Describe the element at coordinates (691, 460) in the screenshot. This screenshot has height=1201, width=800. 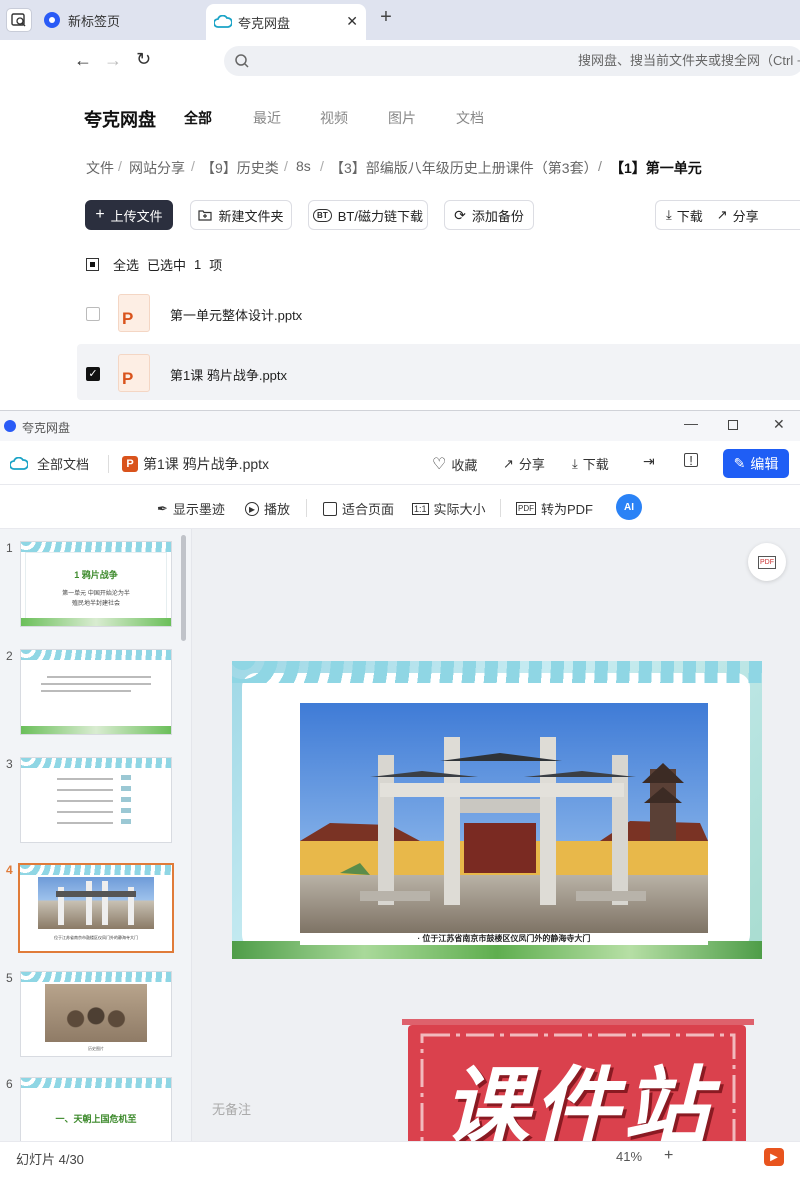
I see `report-icon: !` at that location.